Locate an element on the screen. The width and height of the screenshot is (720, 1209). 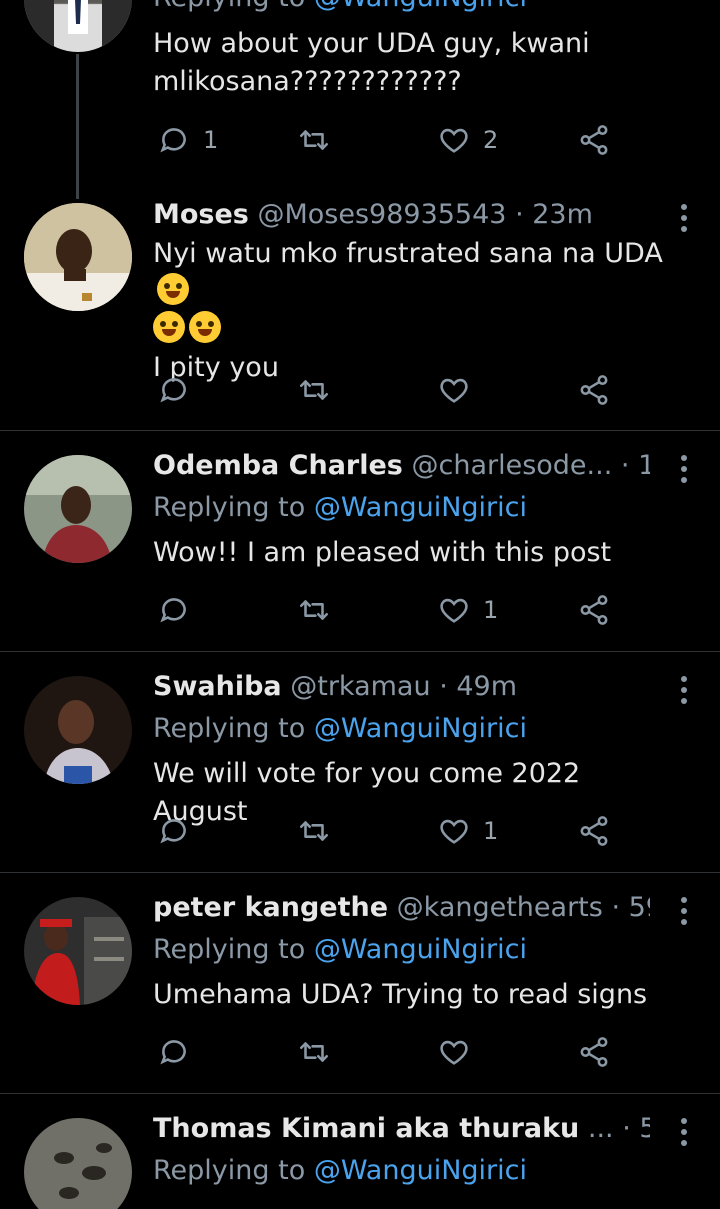
steam-face-emoji-icon is located at coordinates (173, 289).